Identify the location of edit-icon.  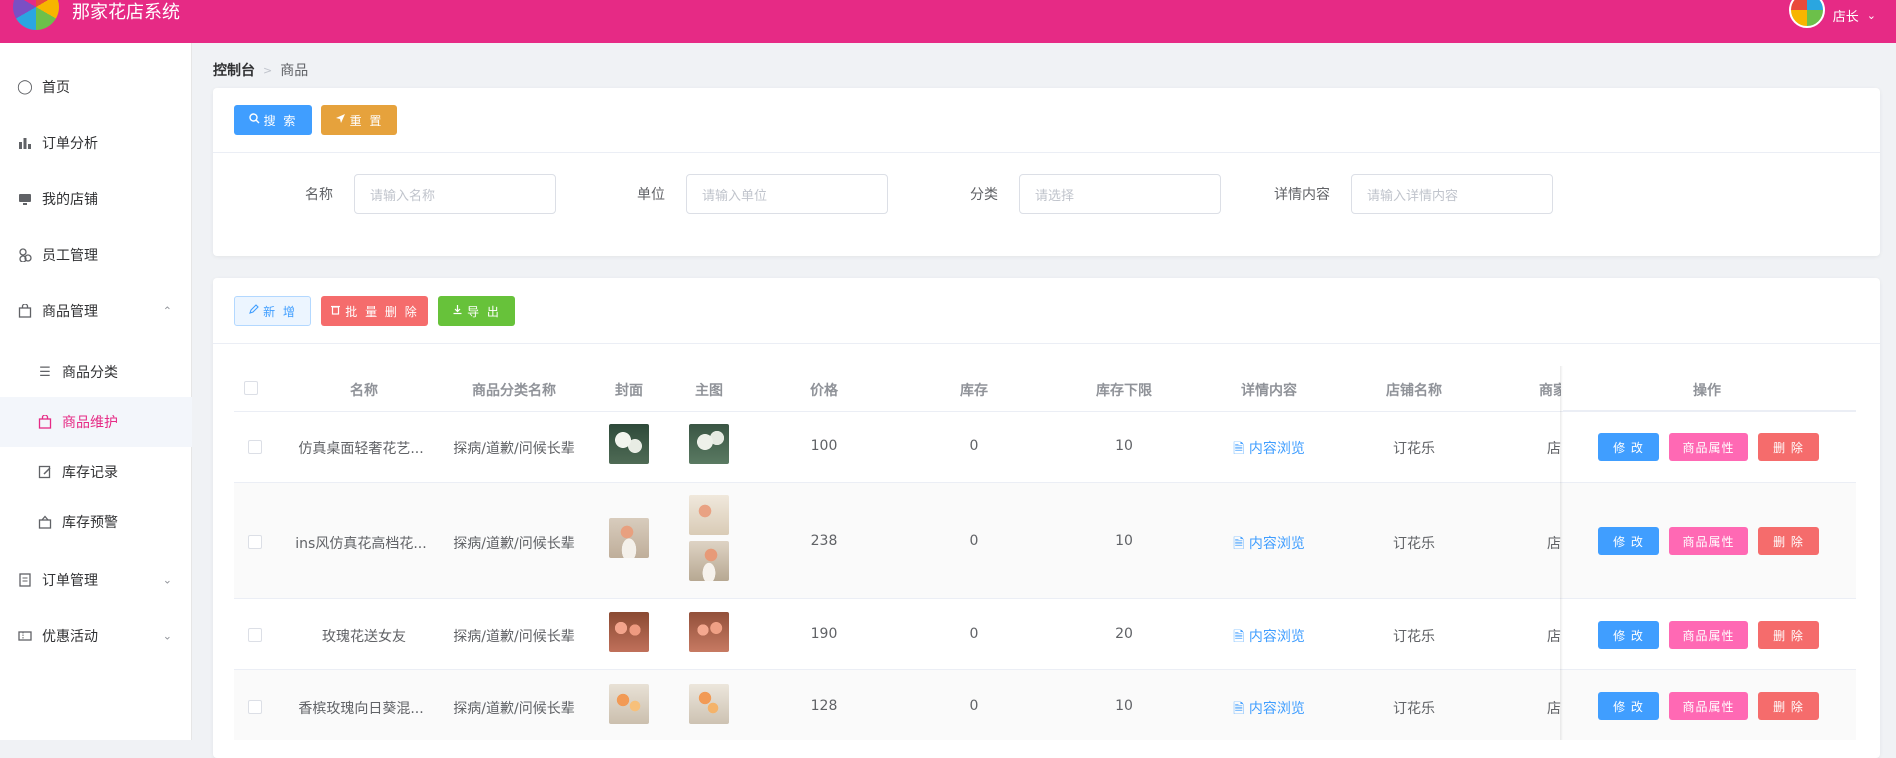
(45, 472).